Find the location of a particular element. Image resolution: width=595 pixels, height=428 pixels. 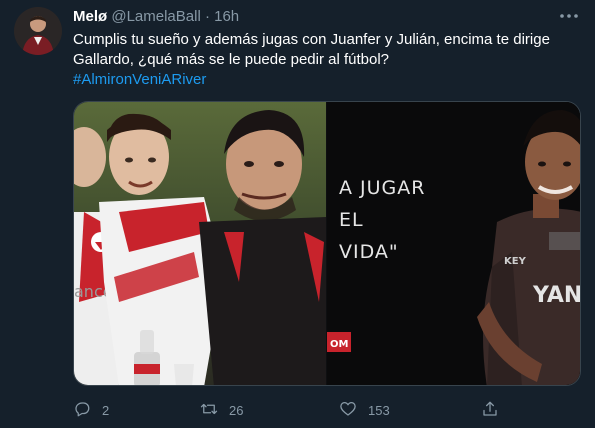

tweet-actions: 2 26 153 is located at coordinates (325, 410).